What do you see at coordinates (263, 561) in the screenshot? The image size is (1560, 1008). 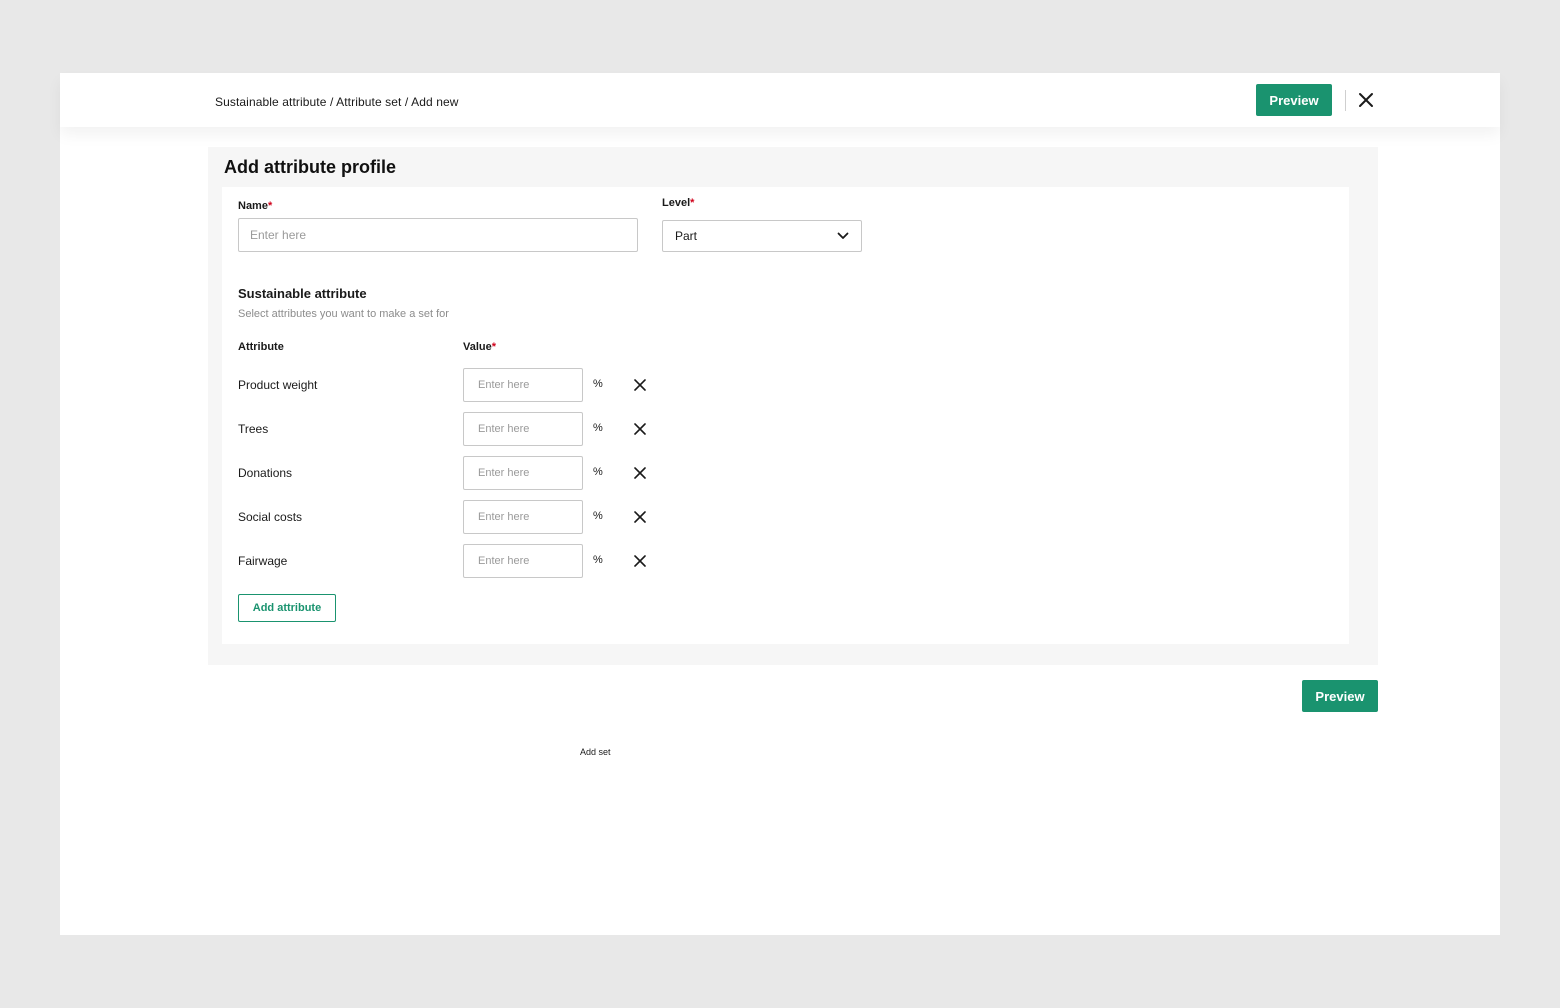 I see `attribute-name: Fairwage` at bounding box center [263, 561].